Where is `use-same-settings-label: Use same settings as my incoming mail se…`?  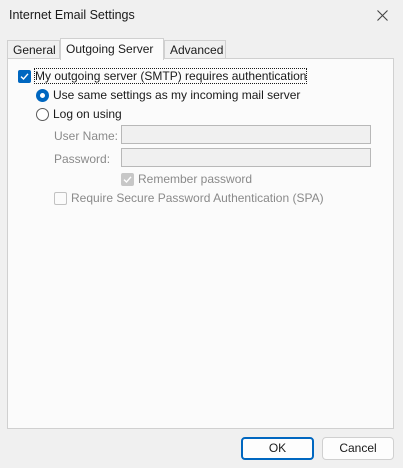 use-same-settings-label: Use same settings as my incoming mail se… is located at coordinates (177, 95).